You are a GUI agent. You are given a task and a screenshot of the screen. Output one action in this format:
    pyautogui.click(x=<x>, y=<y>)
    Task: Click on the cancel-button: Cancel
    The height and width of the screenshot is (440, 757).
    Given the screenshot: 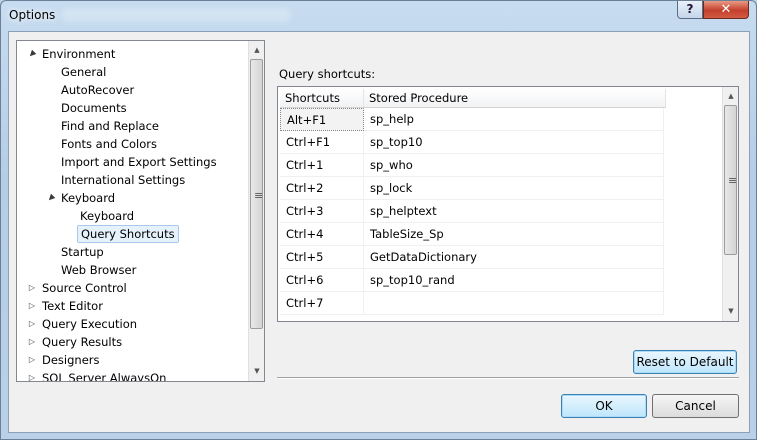 What is the action you would take?
    pyautogui.click(x=695, y=406)
    